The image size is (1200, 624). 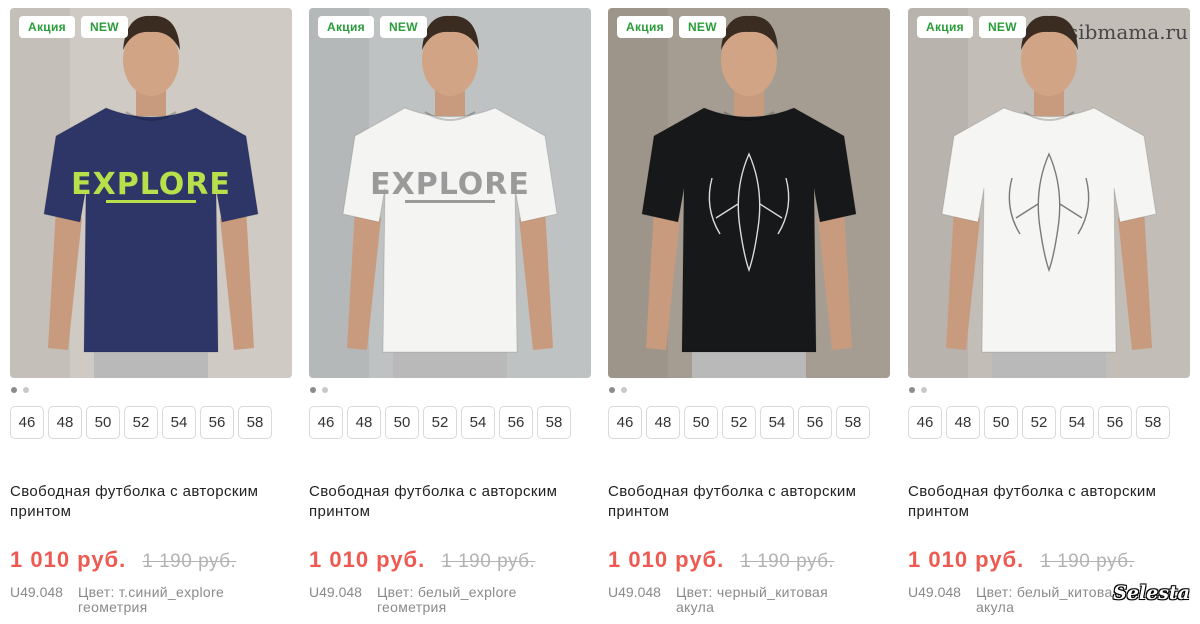 I want to click on product-color: Цвет: белый_explore геометрия, so click(x=446, y=599).